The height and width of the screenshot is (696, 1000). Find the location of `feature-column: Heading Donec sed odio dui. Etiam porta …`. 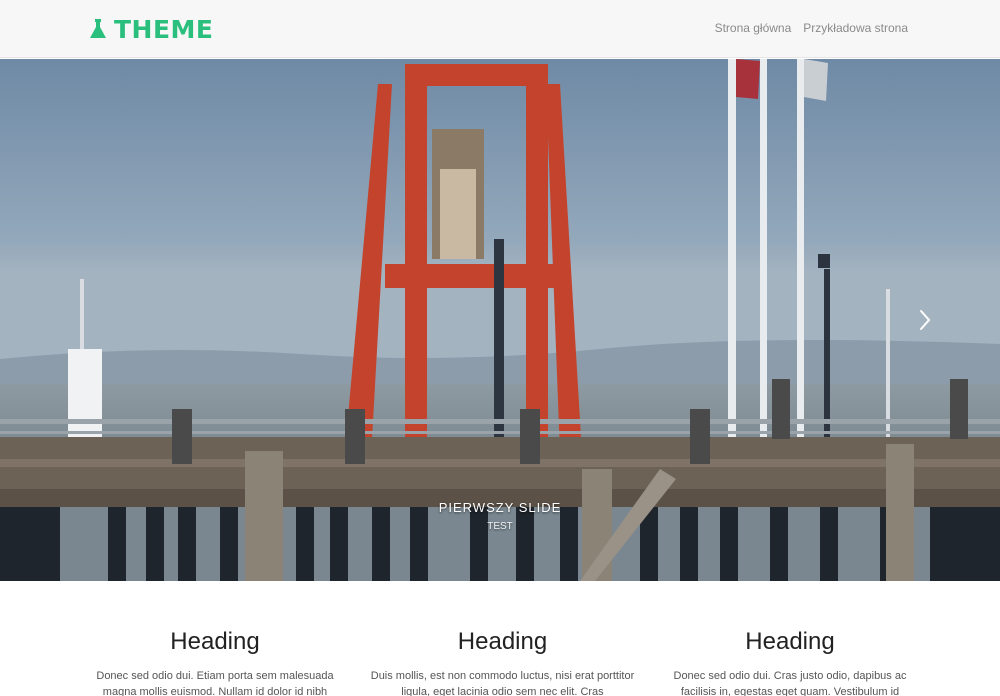

feature-column: Heading Donec sed odio dui. Etiam porta … is located at coordinates (215, 653).